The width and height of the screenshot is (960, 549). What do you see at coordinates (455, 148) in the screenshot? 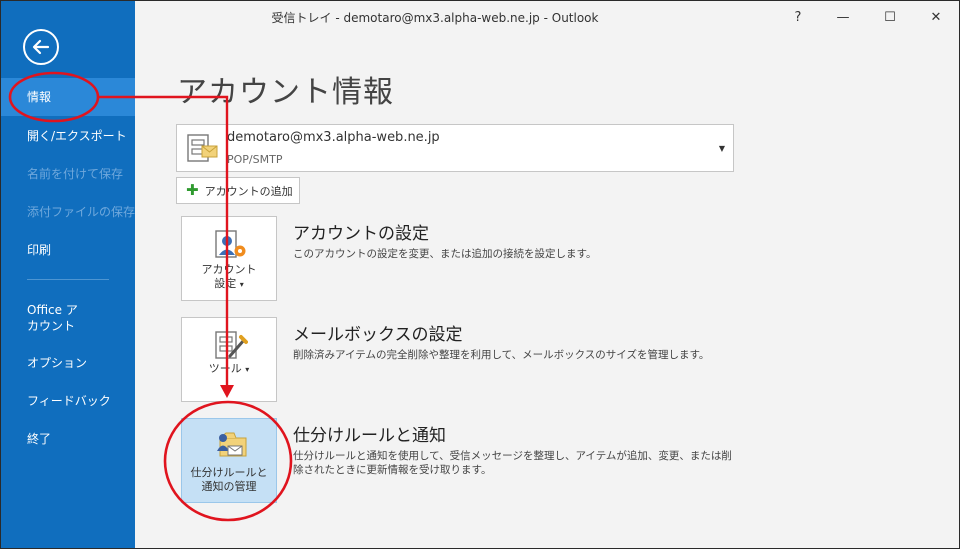
I see `account-selector: demotaro@mx3.alpha-web.ne.jp POP/SMTP ▼` at bounding box center [455, 148].